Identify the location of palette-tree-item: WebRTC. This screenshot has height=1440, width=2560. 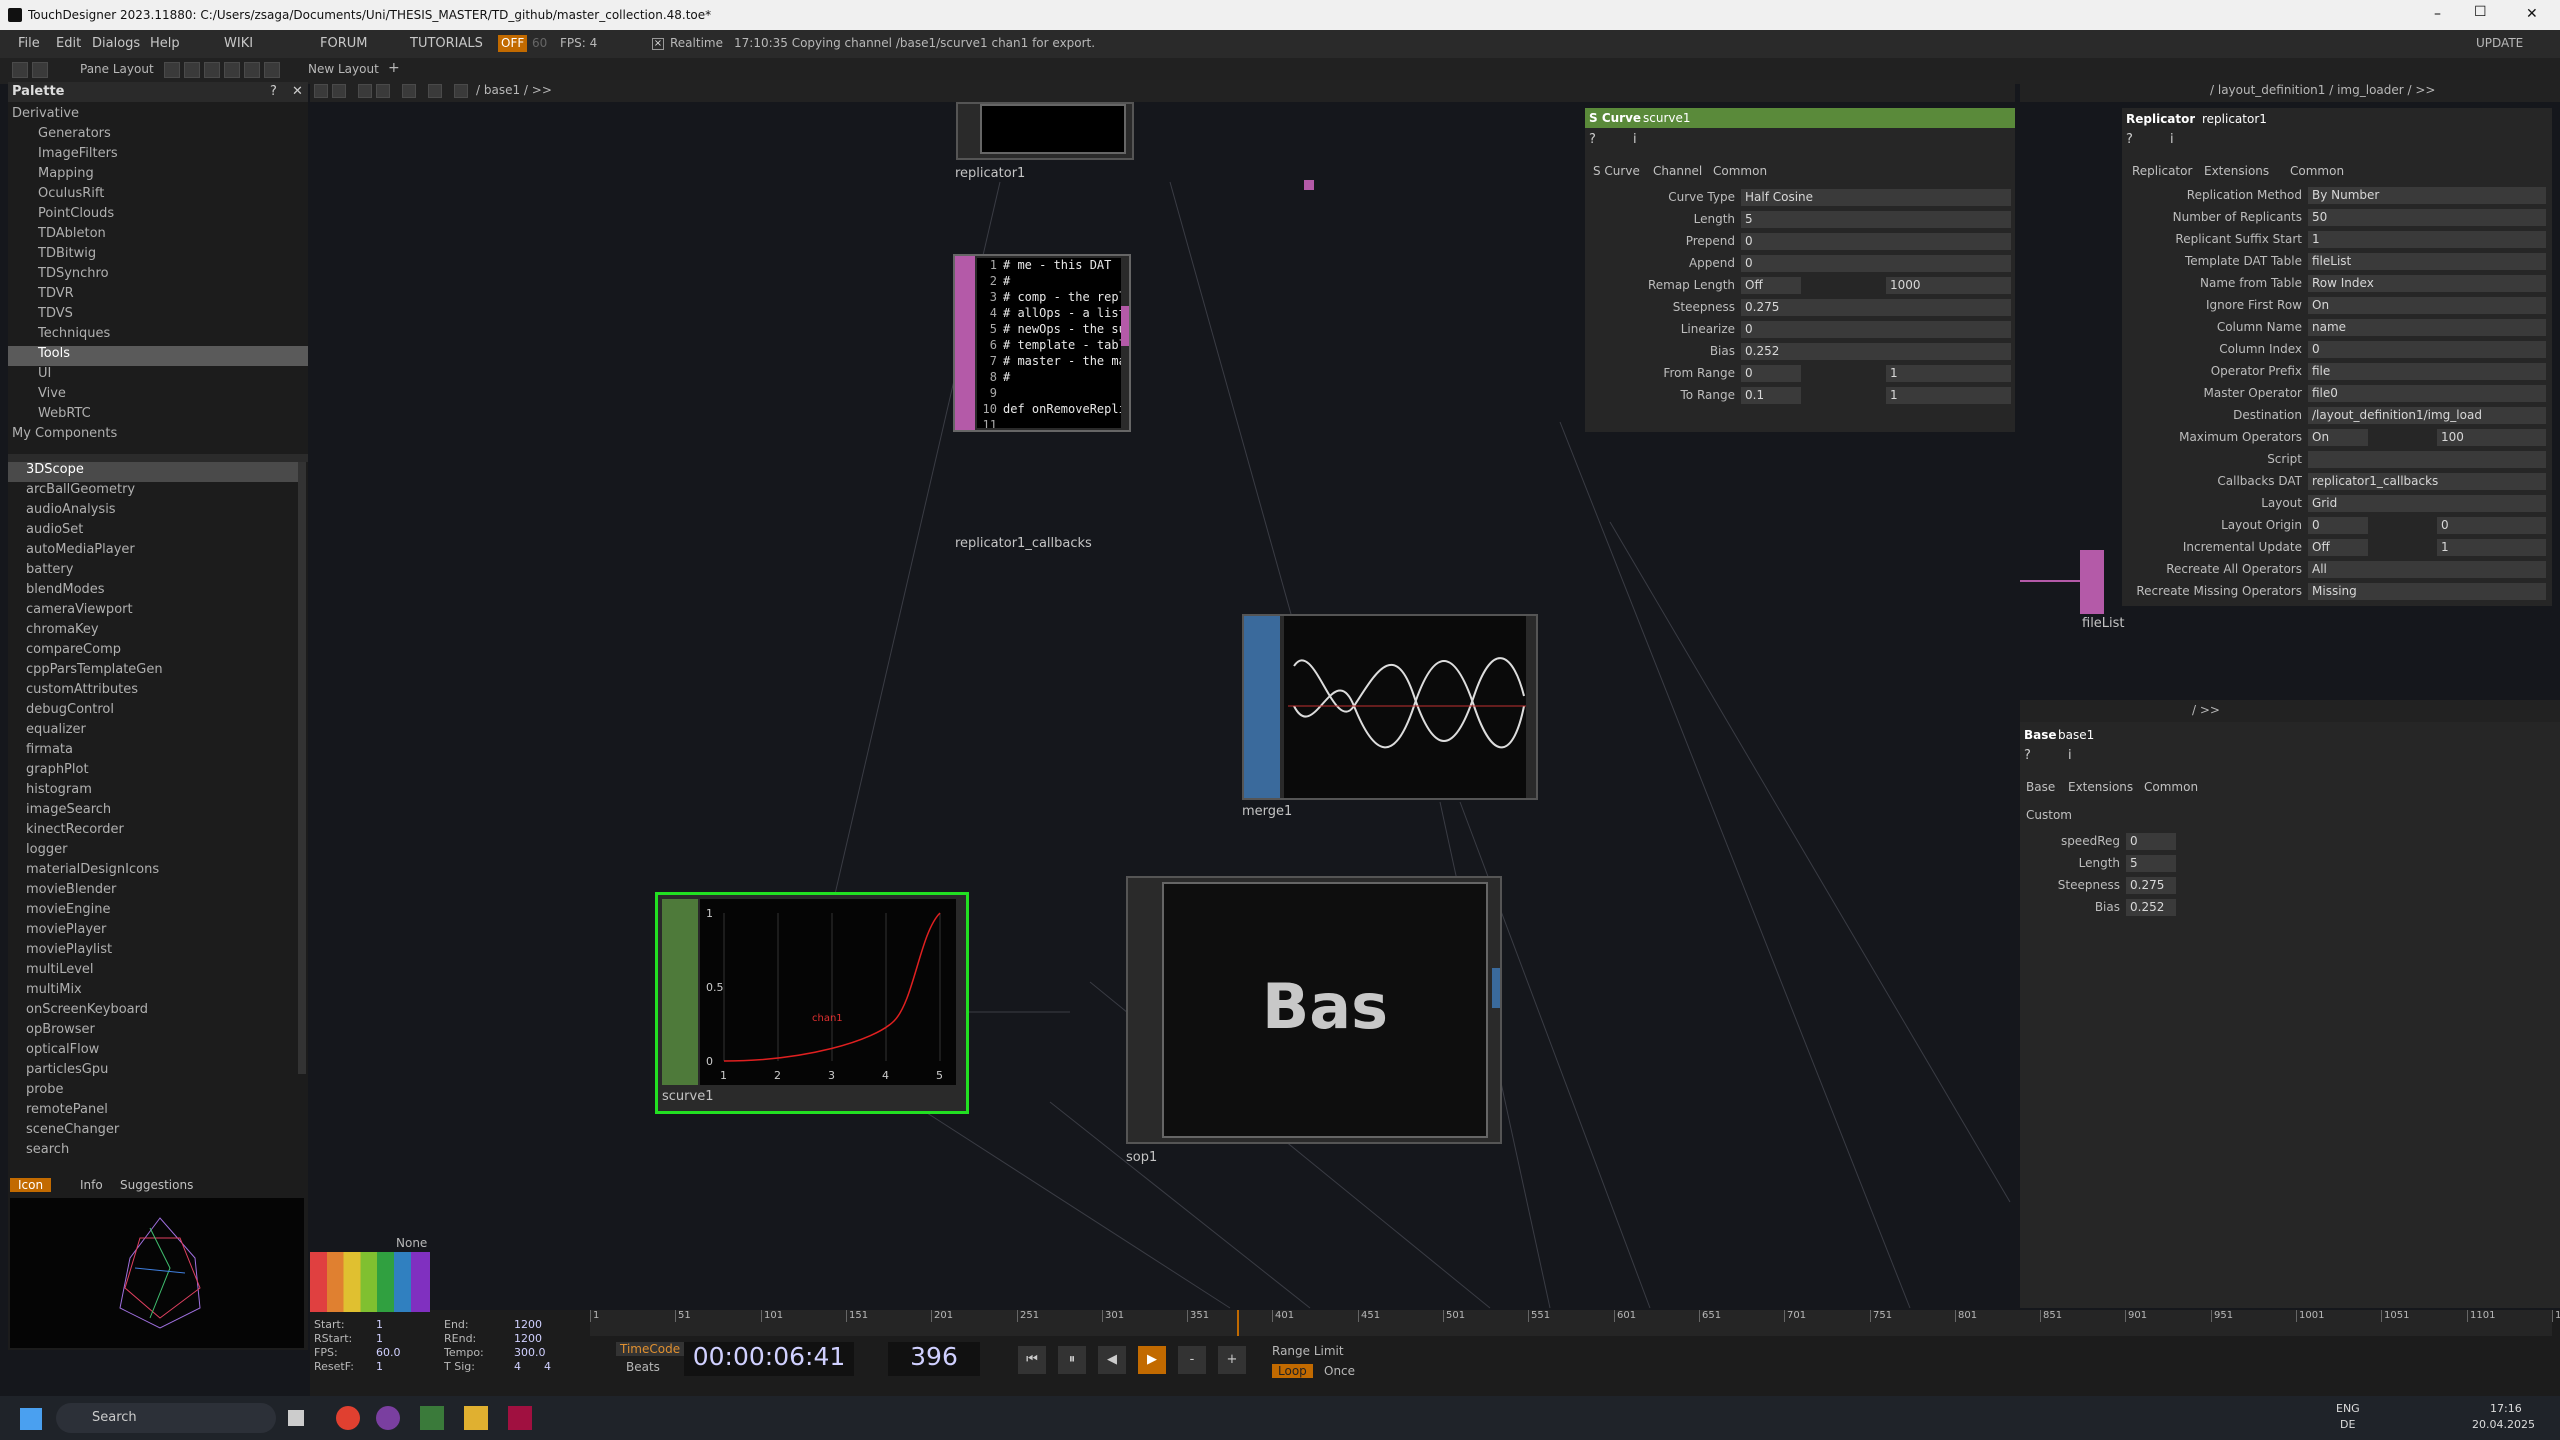
(158, 416).